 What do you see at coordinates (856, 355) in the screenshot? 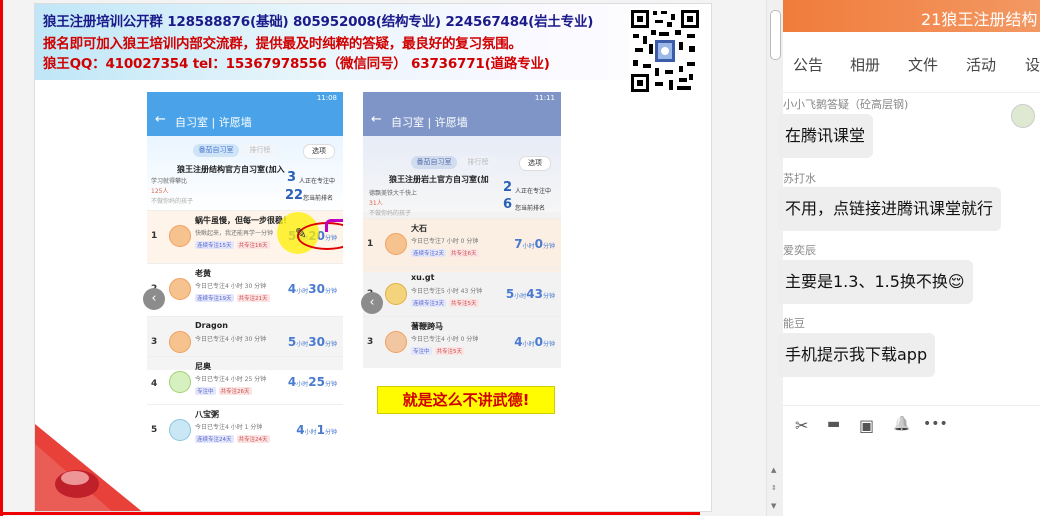
I see `message-bubble: 手机提示我下载app` at bounding box center [856, 355].